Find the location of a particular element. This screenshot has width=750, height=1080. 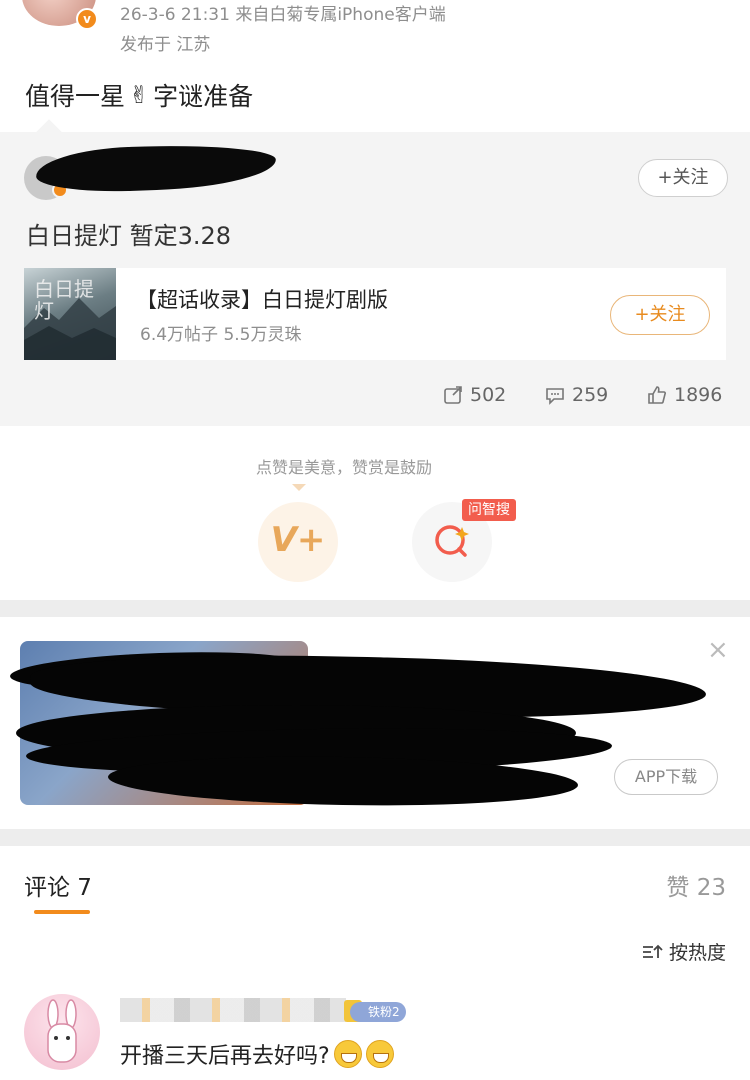

search-tag: 问智搜 is located at coordinates (489, 510).